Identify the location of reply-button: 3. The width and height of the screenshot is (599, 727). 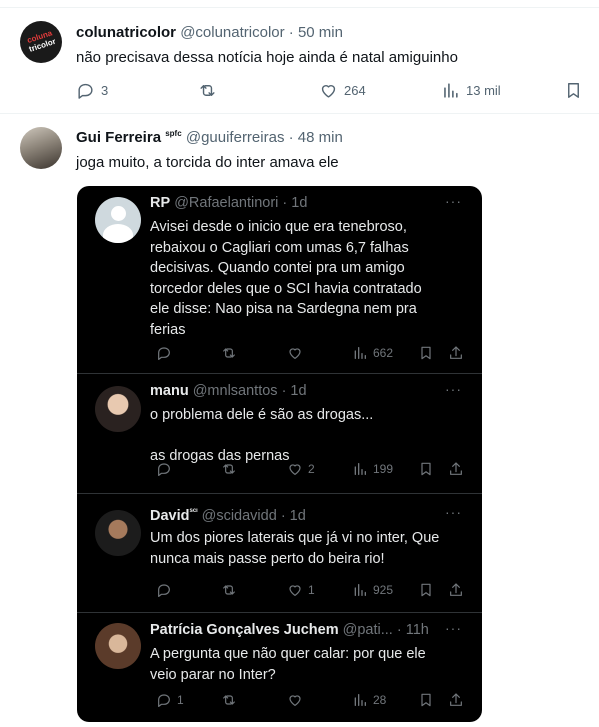
(92, 90).